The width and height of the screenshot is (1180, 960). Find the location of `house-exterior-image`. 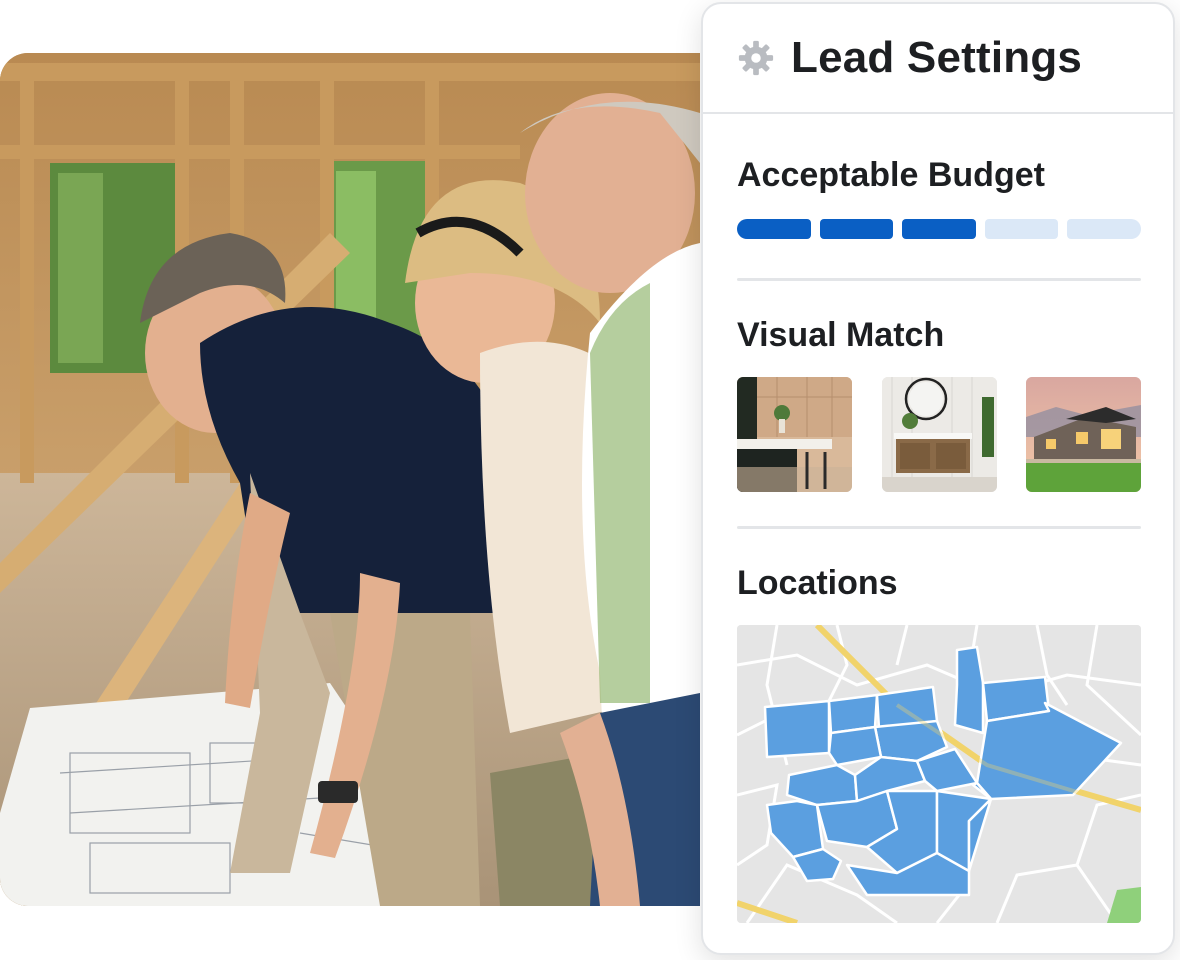

house-exterior-image is located at coordinates (1083, 434).